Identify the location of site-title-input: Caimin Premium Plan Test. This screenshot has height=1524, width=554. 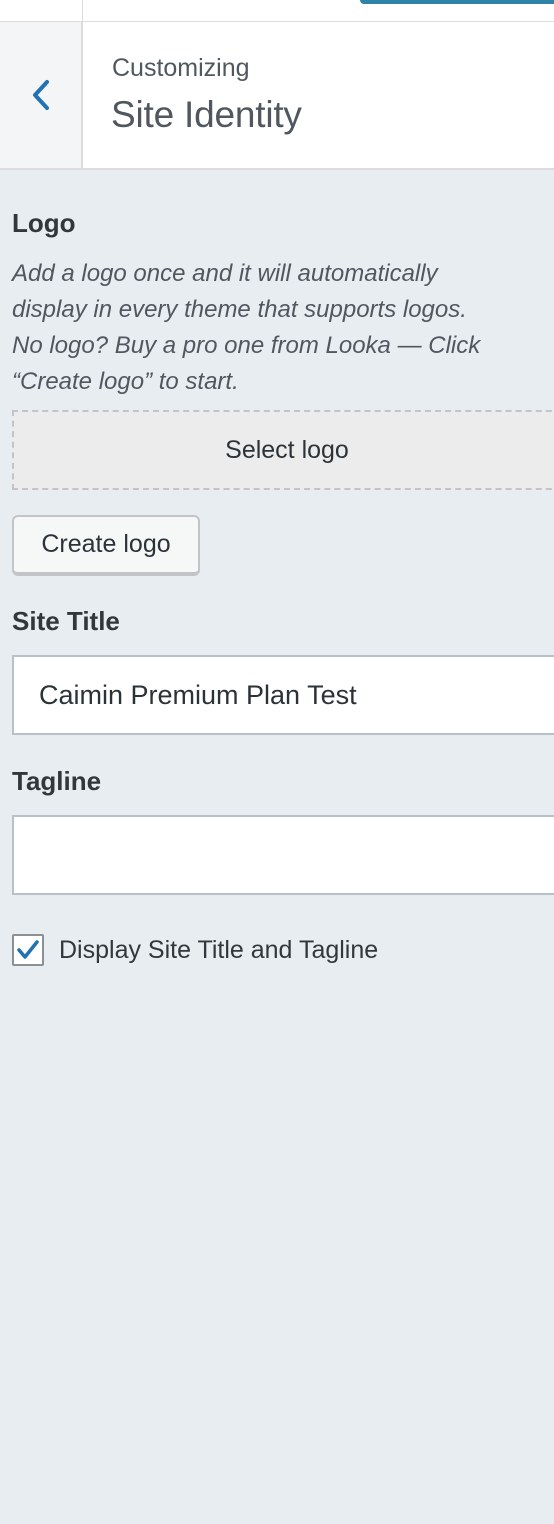
(283, 695).